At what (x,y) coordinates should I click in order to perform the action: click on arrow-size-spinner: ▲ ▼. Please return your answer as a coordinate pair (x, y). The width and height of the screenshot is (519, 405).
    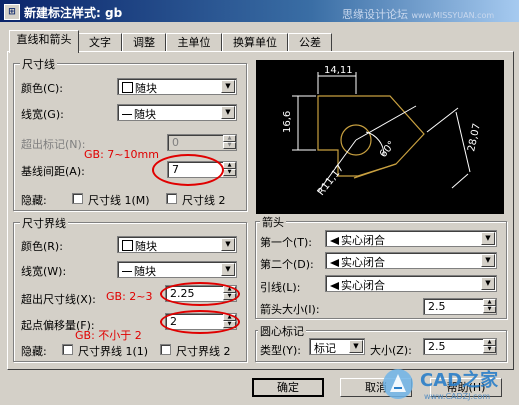
    Looking at the image, I should click on (489, 306).